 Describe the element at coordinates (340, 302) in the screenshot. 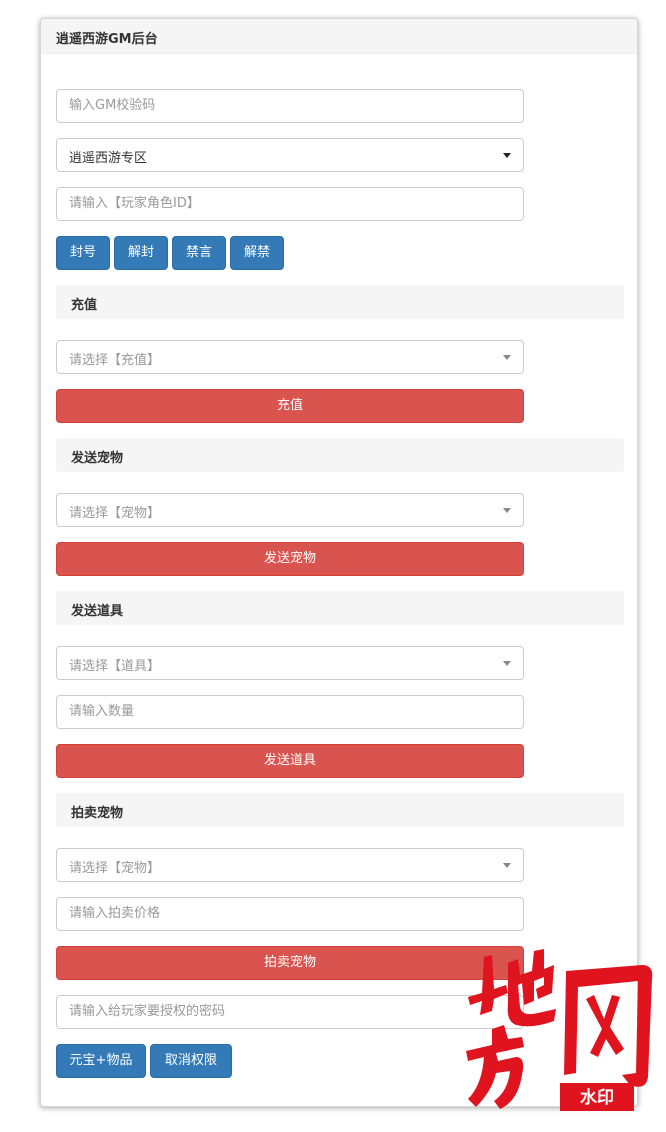

I see `recharge-section-header: 充值` at that location.